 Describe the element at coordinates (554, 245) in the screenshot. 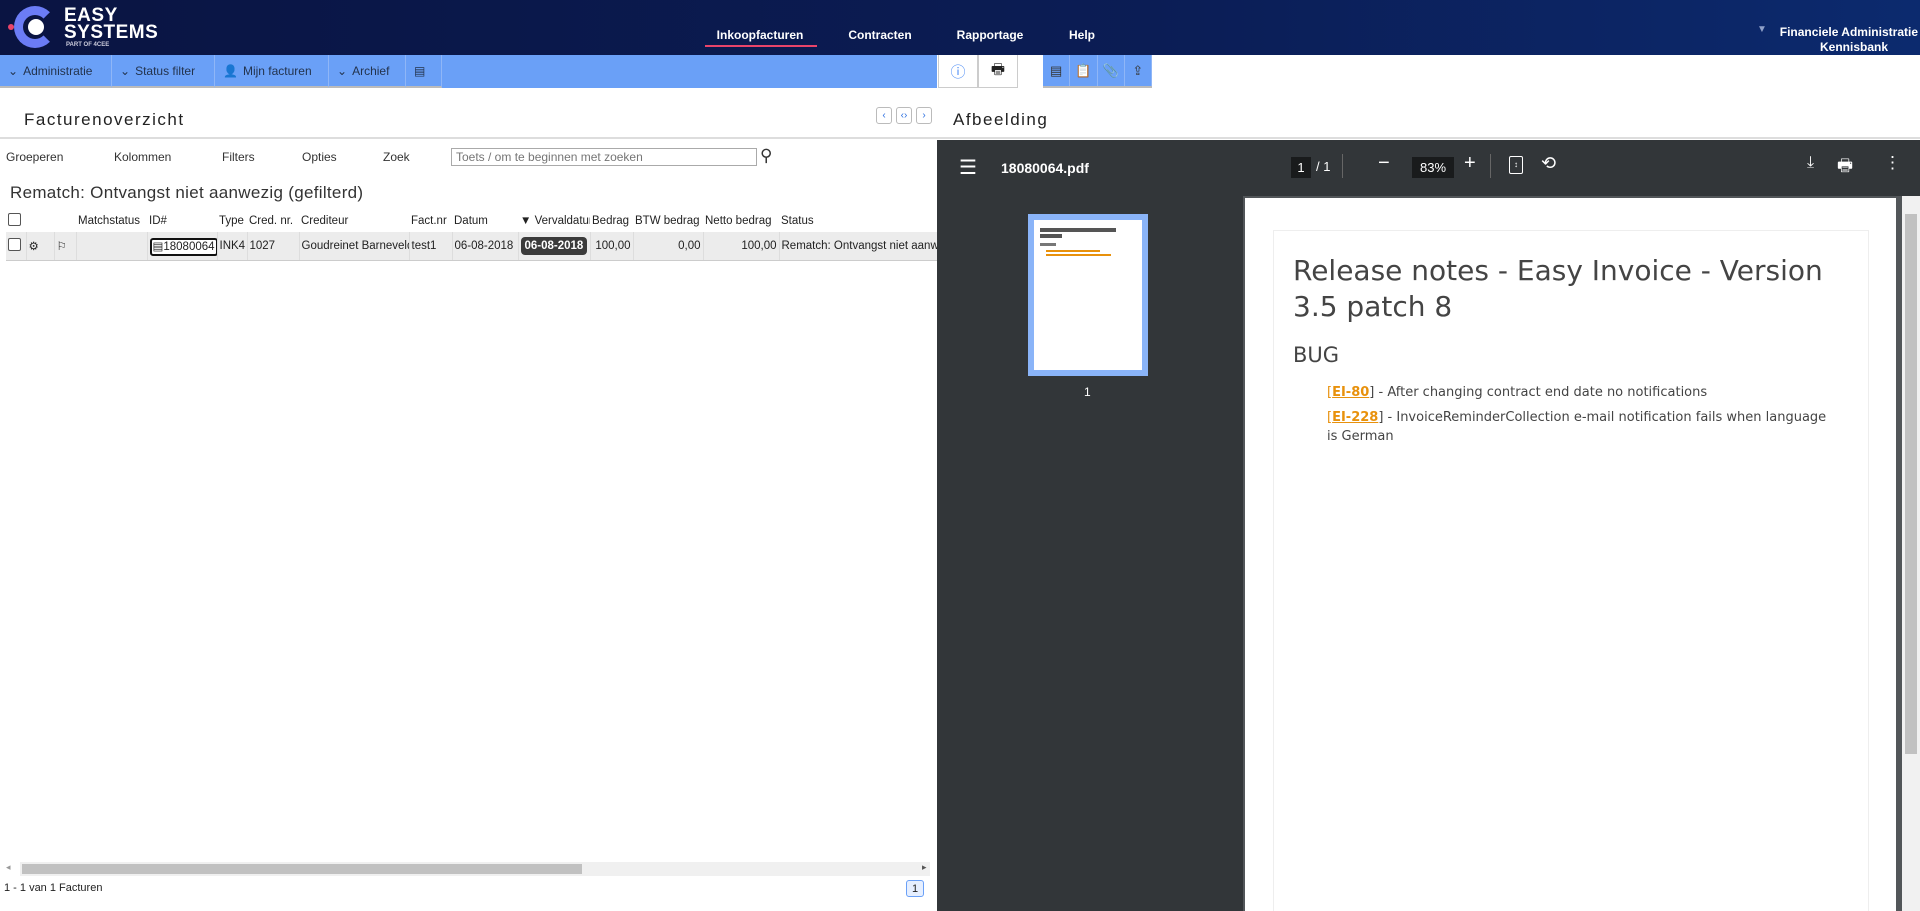

I see `vervaldatum-badge: 06-08-2018` at that location.